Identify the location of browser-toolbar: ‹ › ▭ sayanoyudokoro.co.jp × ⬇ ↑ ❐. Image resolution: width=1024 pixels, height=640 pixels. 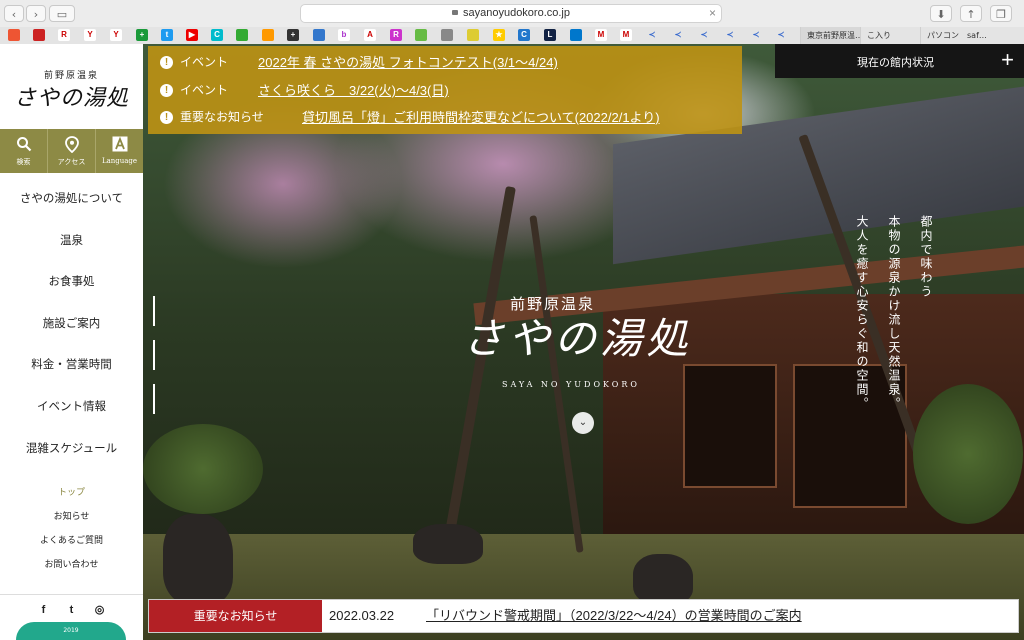
(512, 14).